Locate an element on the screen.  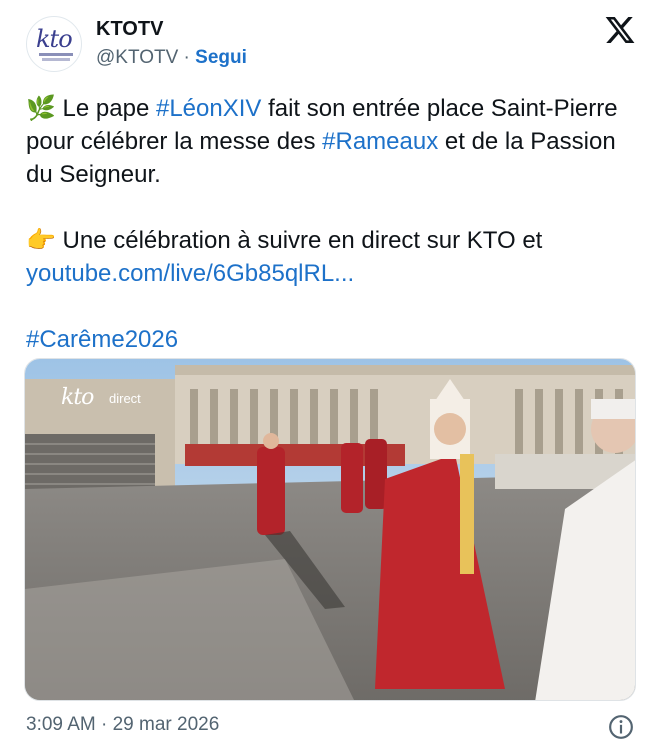
herb-emoji: 🌿 is located at coordinates (41, 108).